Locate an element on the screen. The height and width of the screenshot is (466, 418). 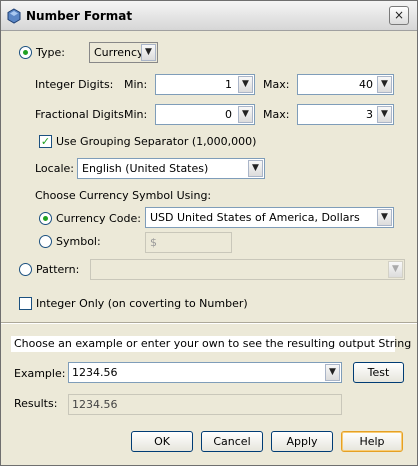
symbol-radio is located at coordinates (45, 241).